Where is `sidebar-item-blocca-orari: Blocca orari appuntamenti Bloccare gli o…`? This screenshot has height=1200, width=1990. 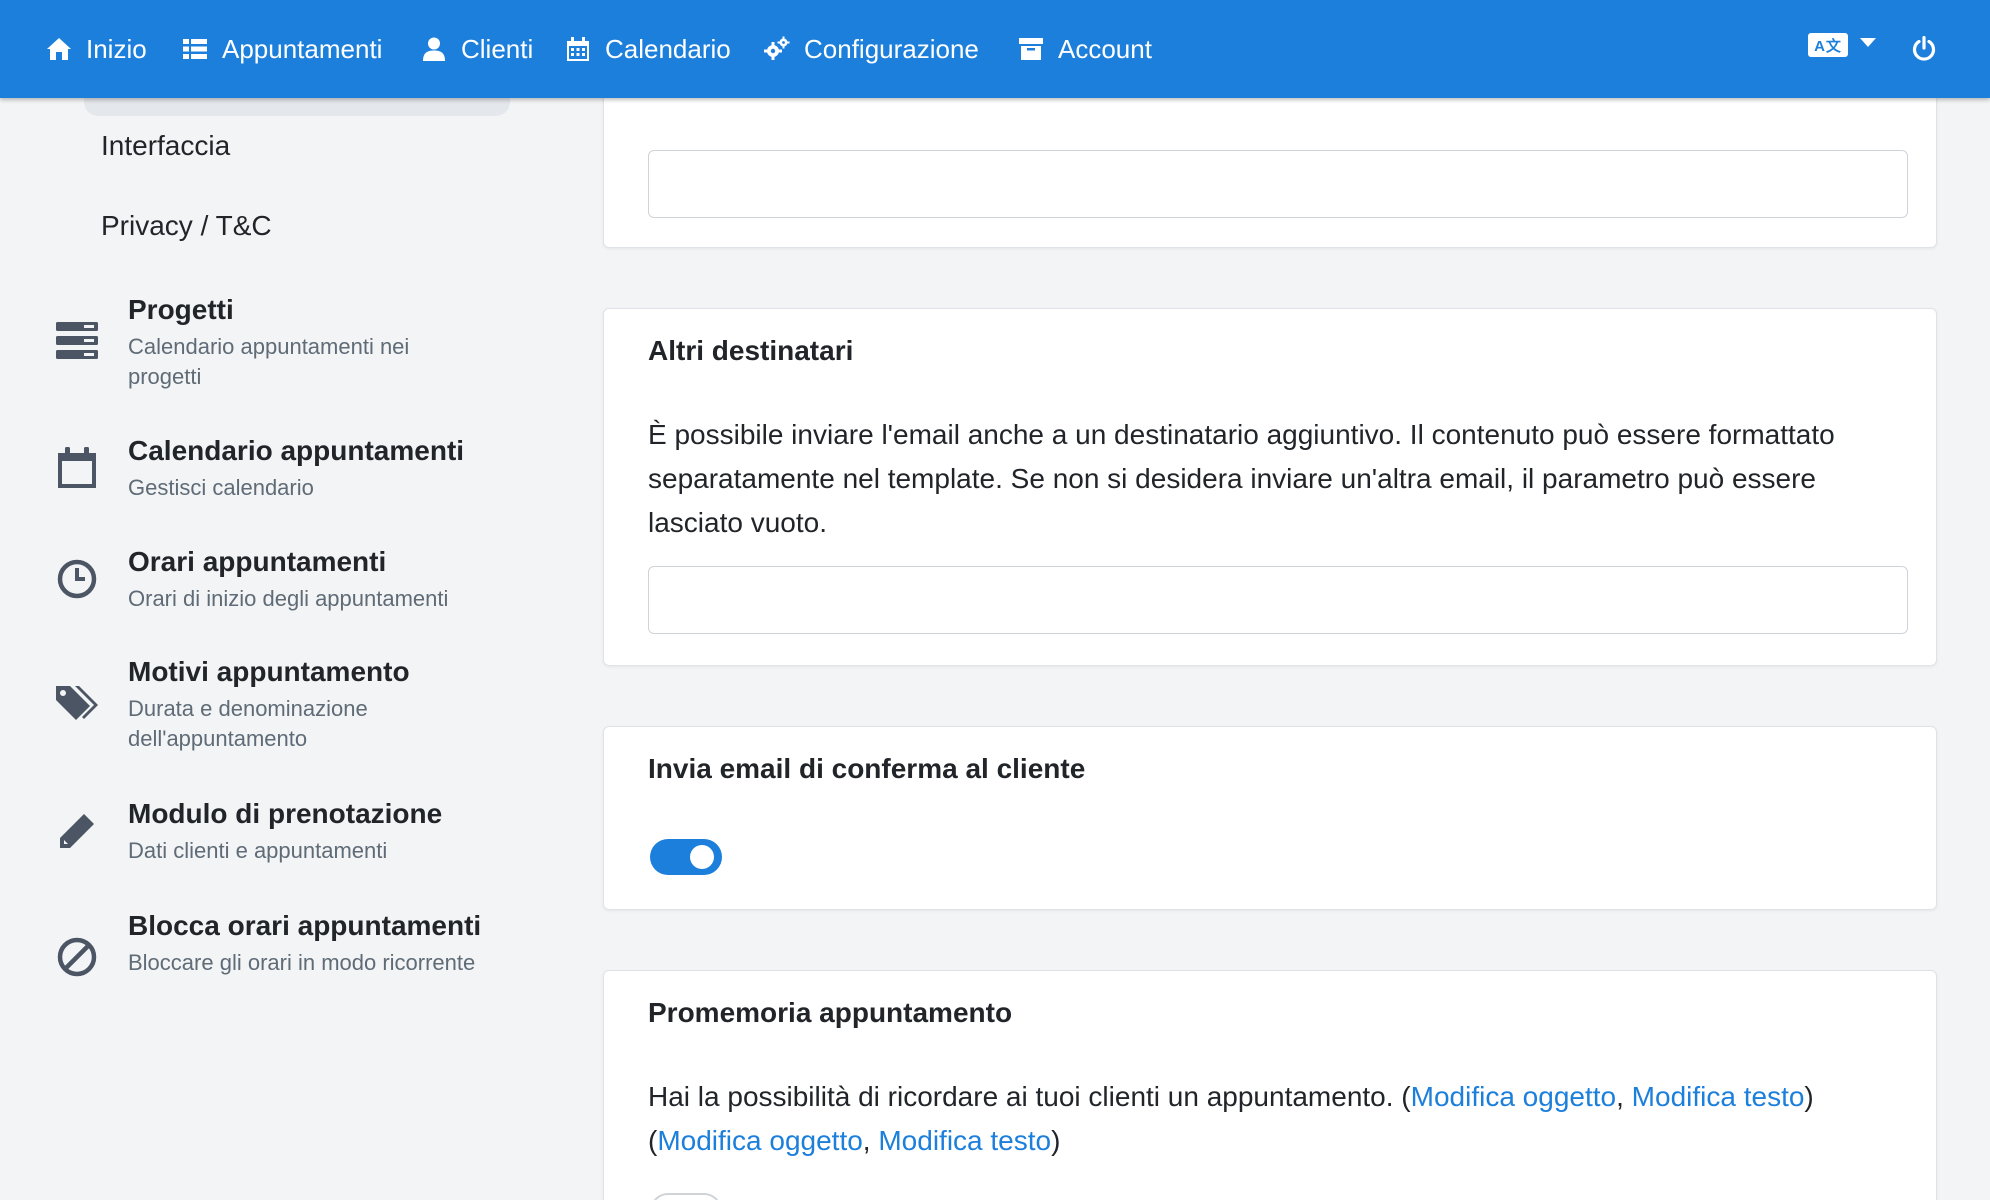
sidebar-item-blocca-orari: Blocca orari appuntamenti Bloccare gli o… is located at coordinates (276, 960).